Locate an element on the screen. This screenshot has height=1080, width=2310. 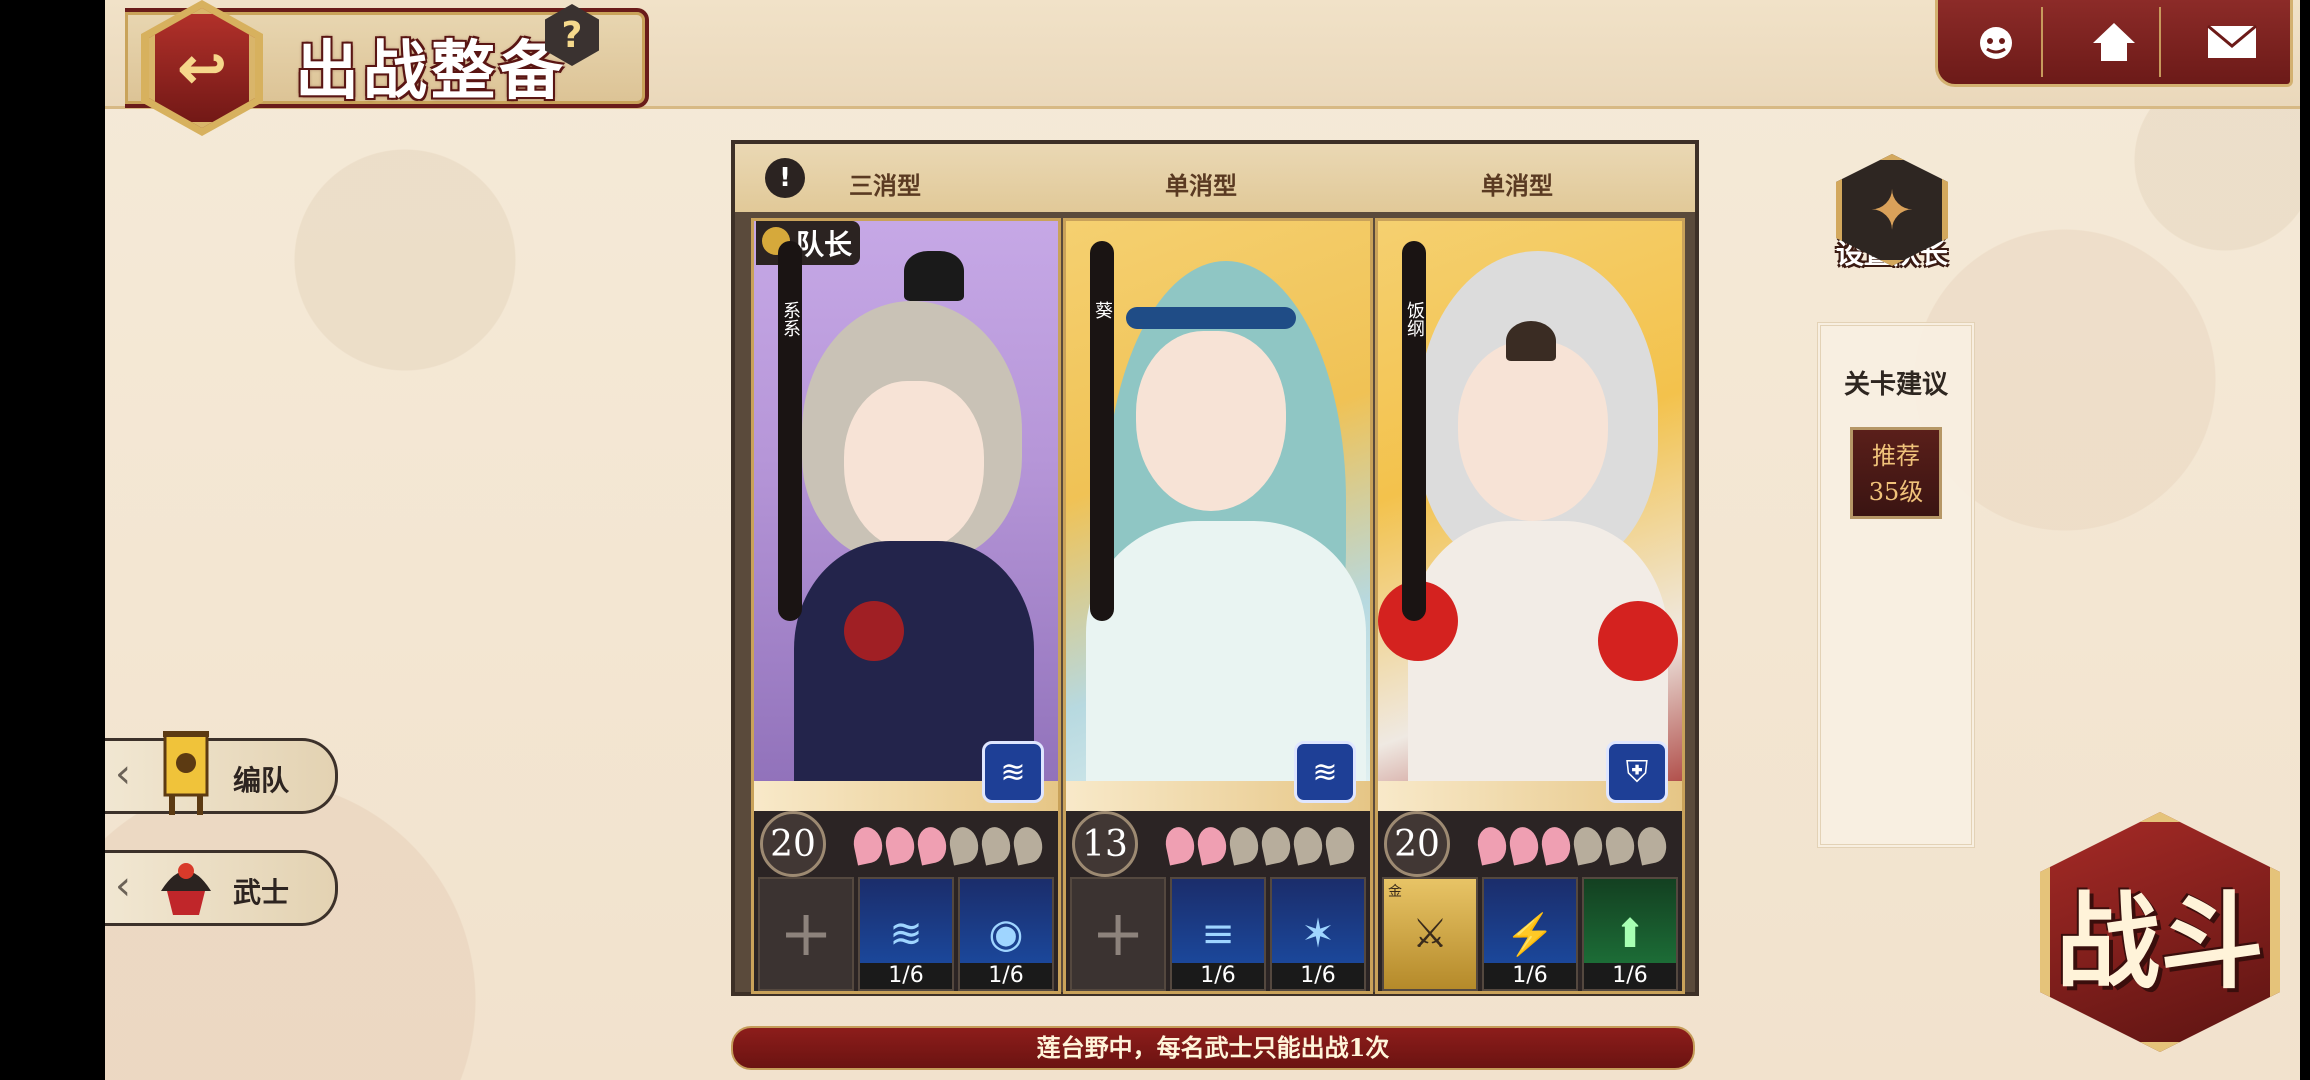
skill-icon: ≡ is located at coordinates (1218, 934).